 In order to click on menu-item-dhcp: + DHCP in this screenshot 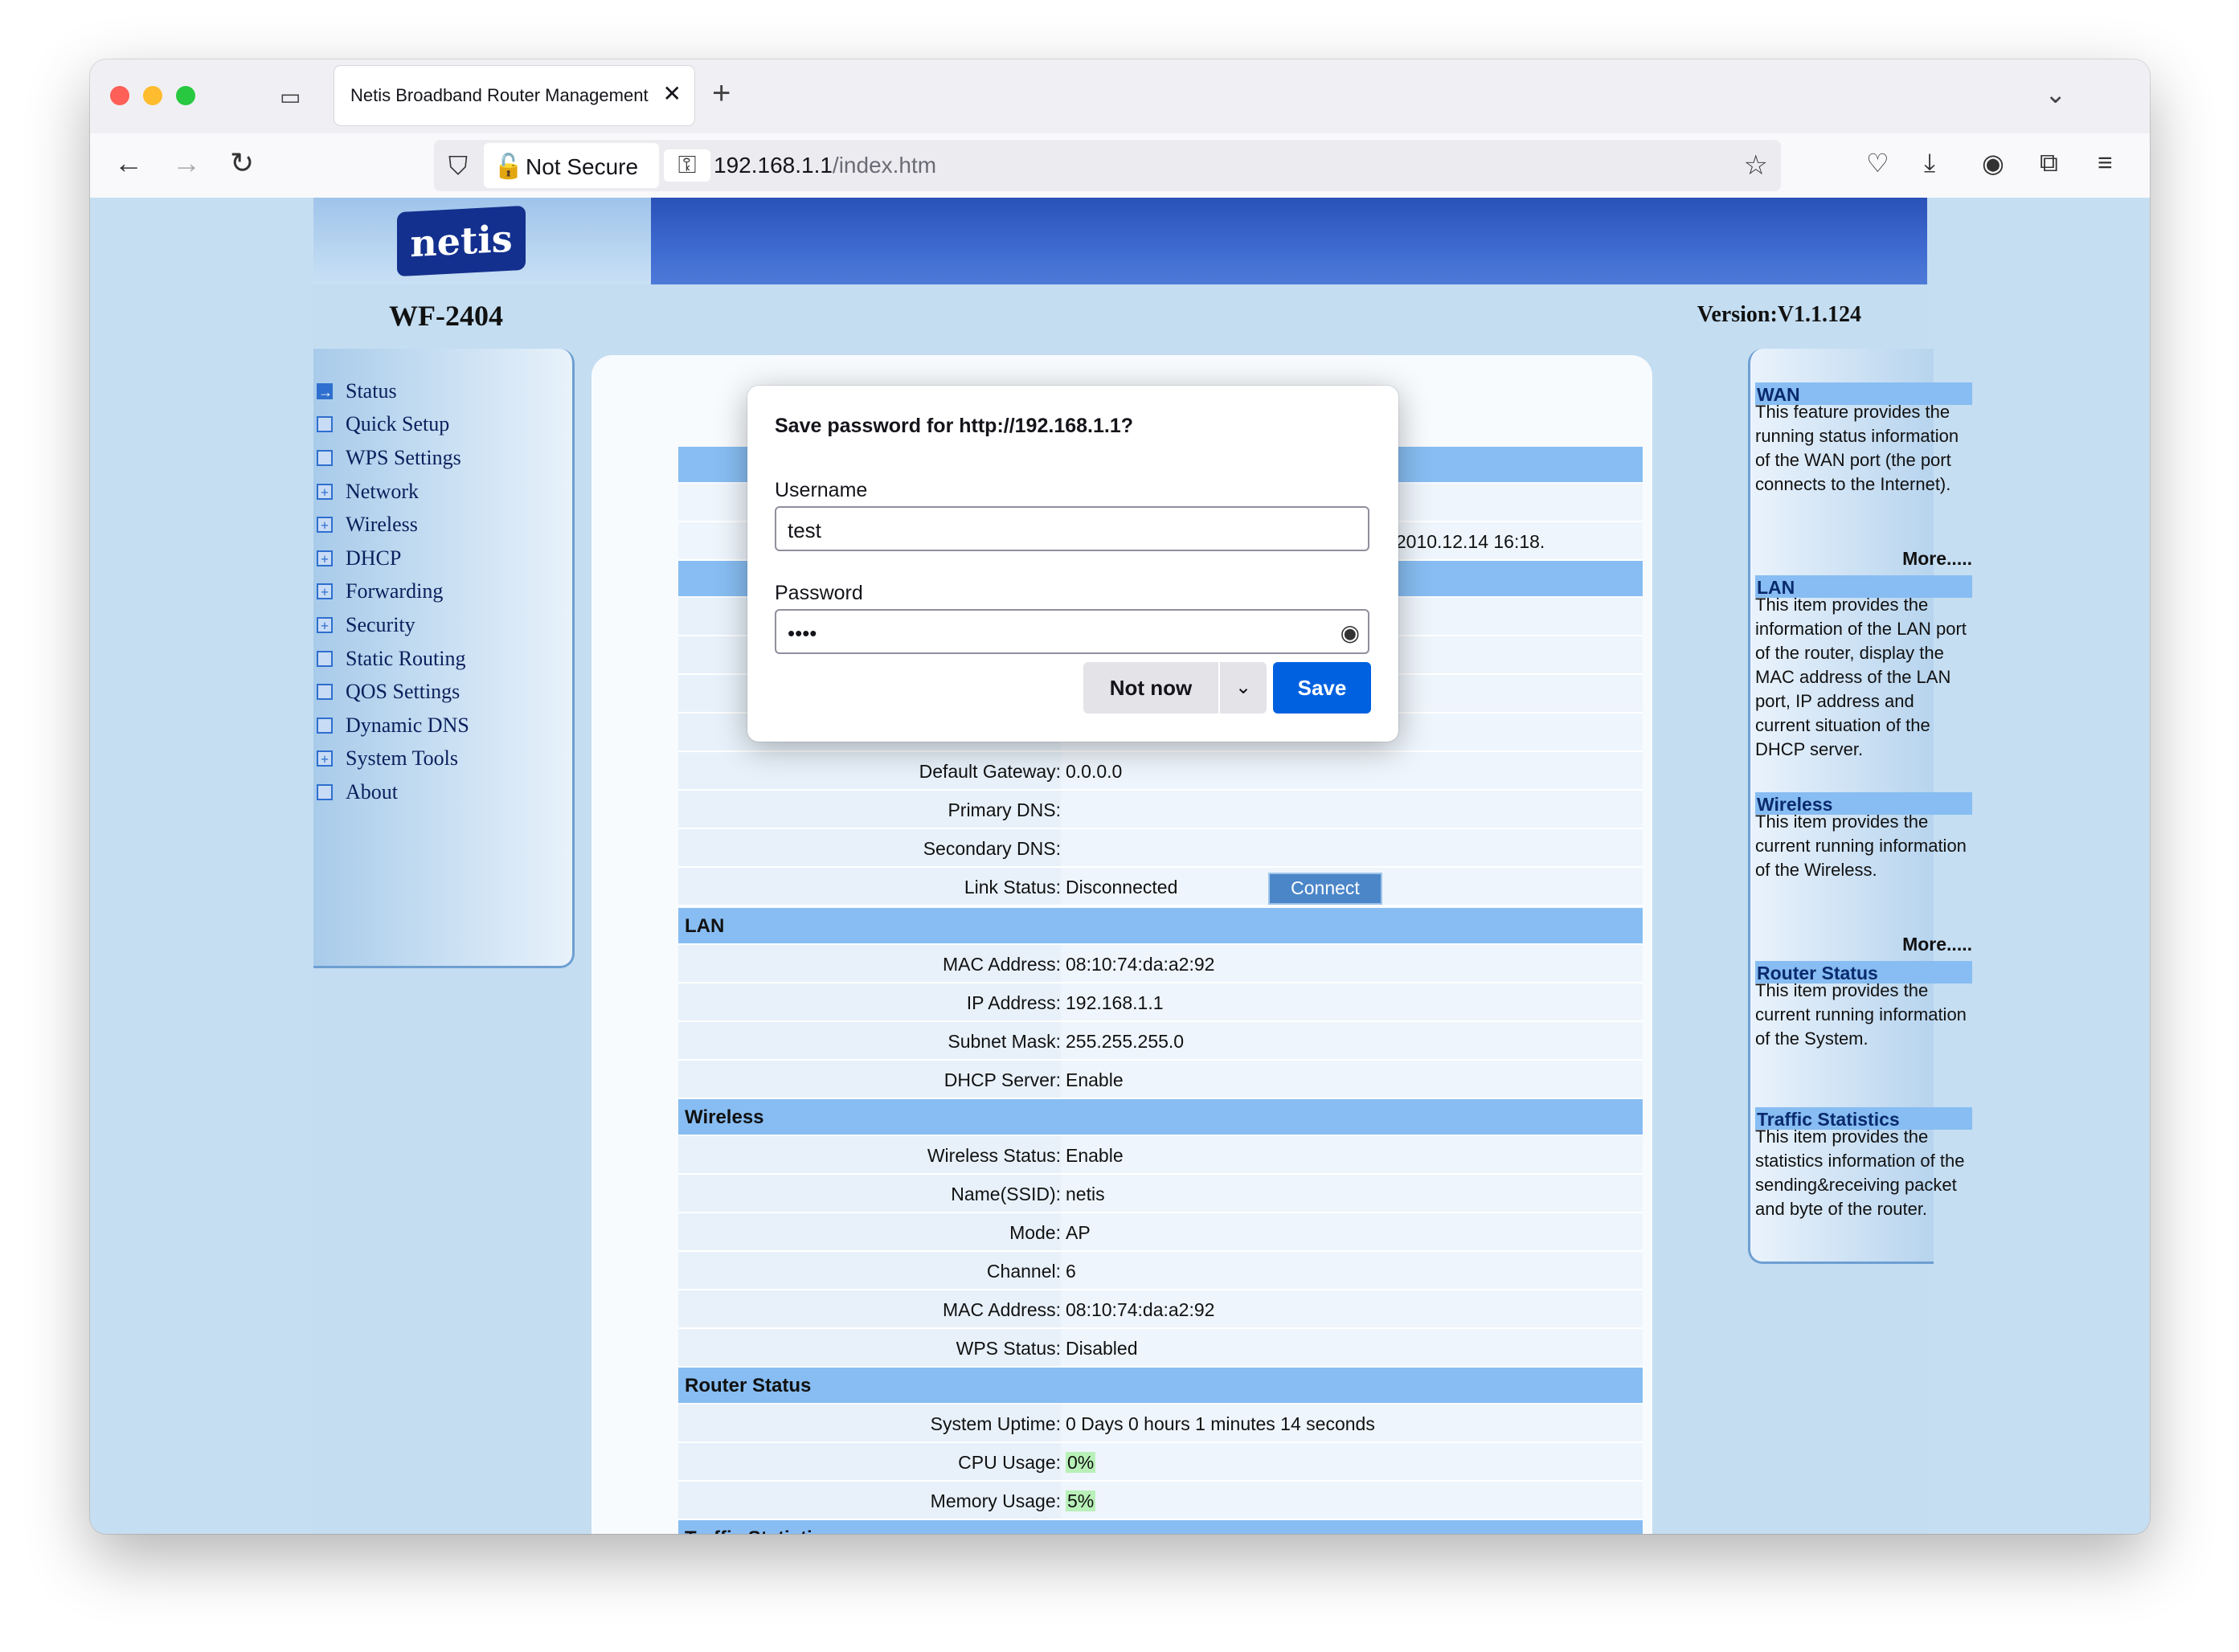, I will do `click(393, 558)`.